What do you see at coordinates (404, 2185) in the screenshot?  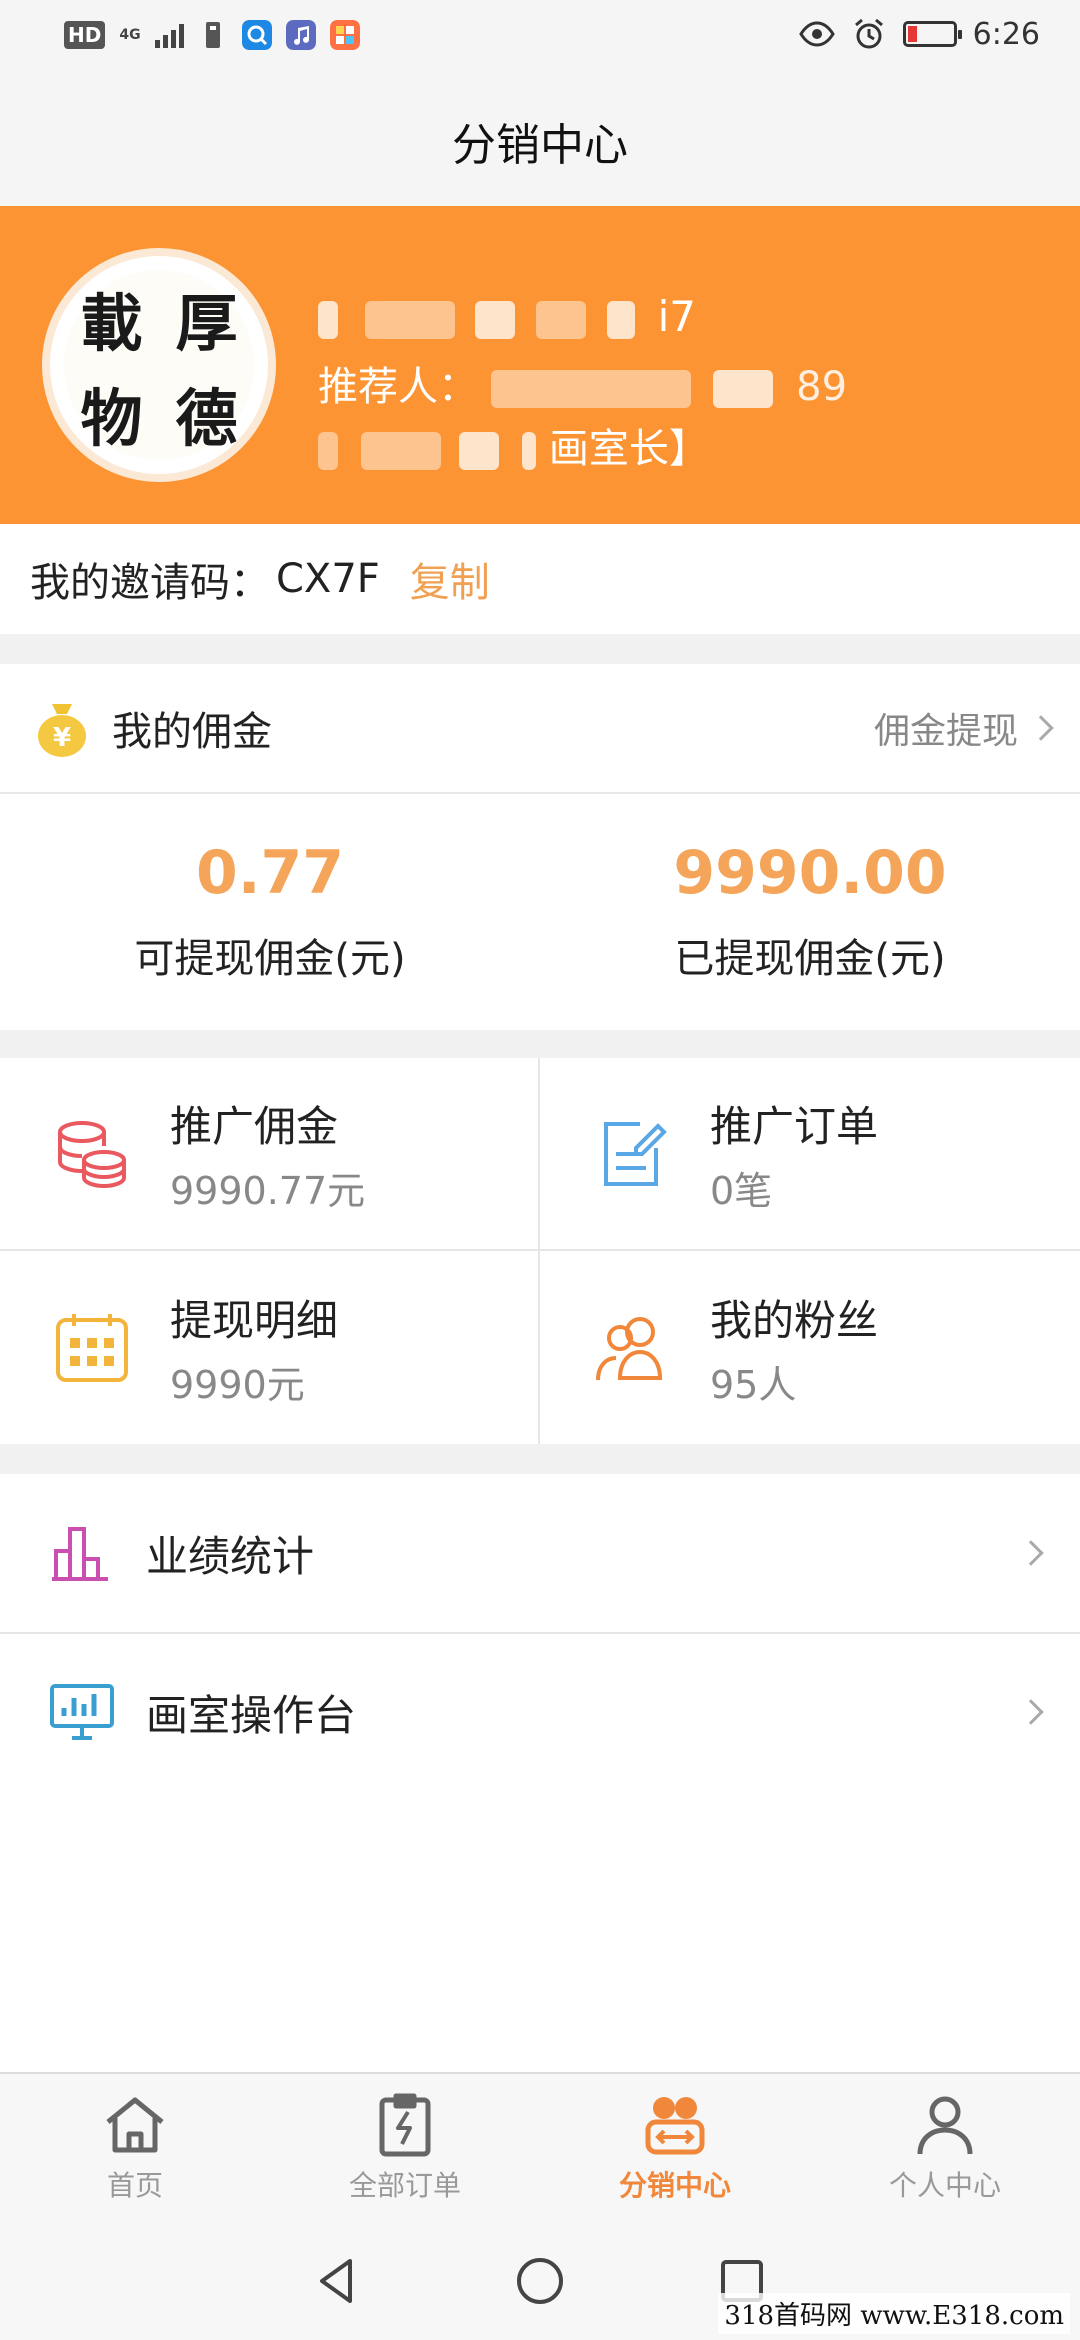 I see `tab-label: 全部订单` at bounding box center [404, 2185].